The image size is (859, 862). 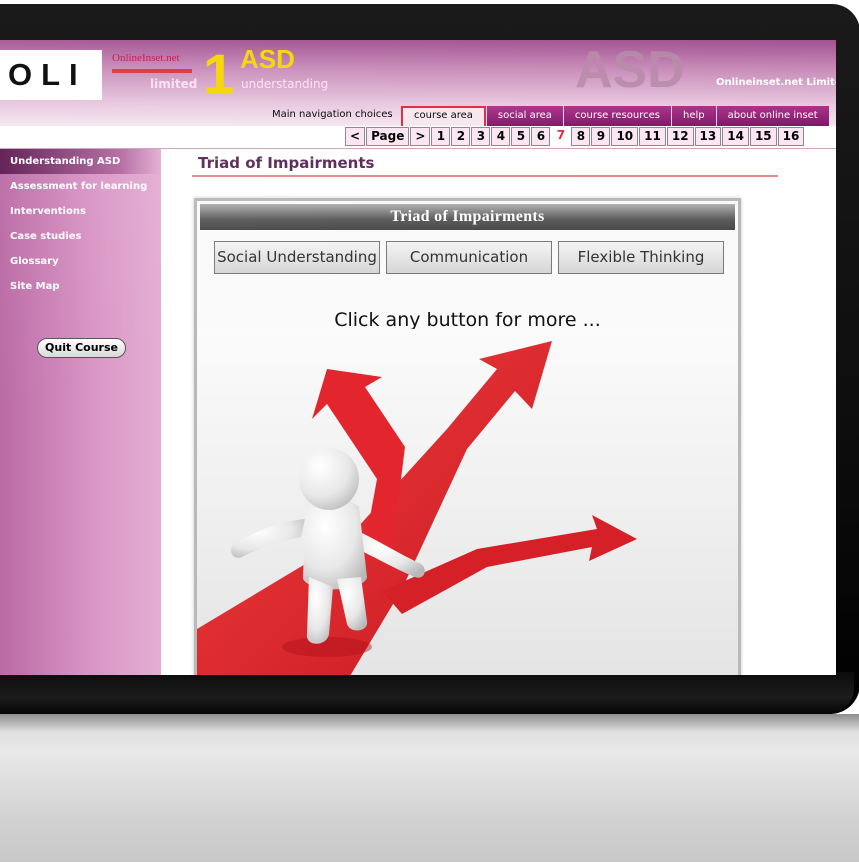 What do you see at coordinates (708, 136) in the screenshot?
I see `pager-page-13: 13` at bounding box center [708, 136].